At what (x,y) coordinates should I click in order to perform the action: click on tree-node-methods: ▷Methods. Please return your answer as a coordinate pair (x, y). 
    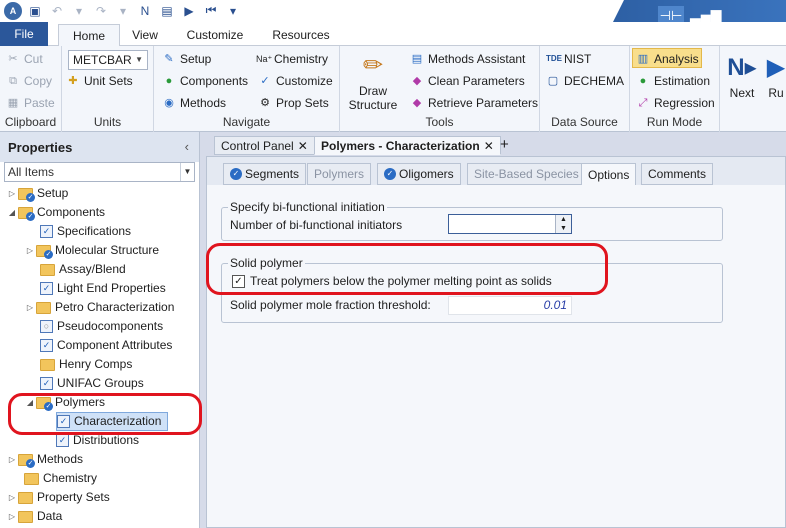
    Looking at the image, I should click on (44, 459).